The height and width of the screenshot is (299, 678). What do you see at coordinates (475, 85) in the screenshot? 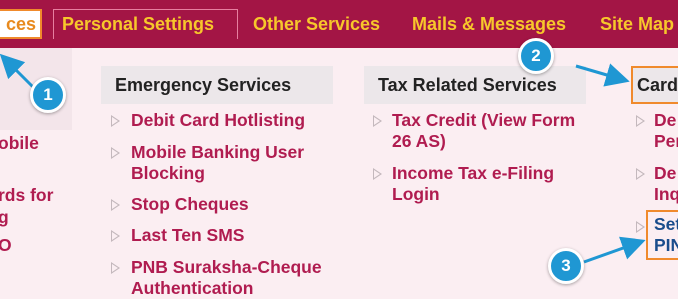
I see `tax-related-services-heading: Tax Related Services` at bounding box center [475, 85].